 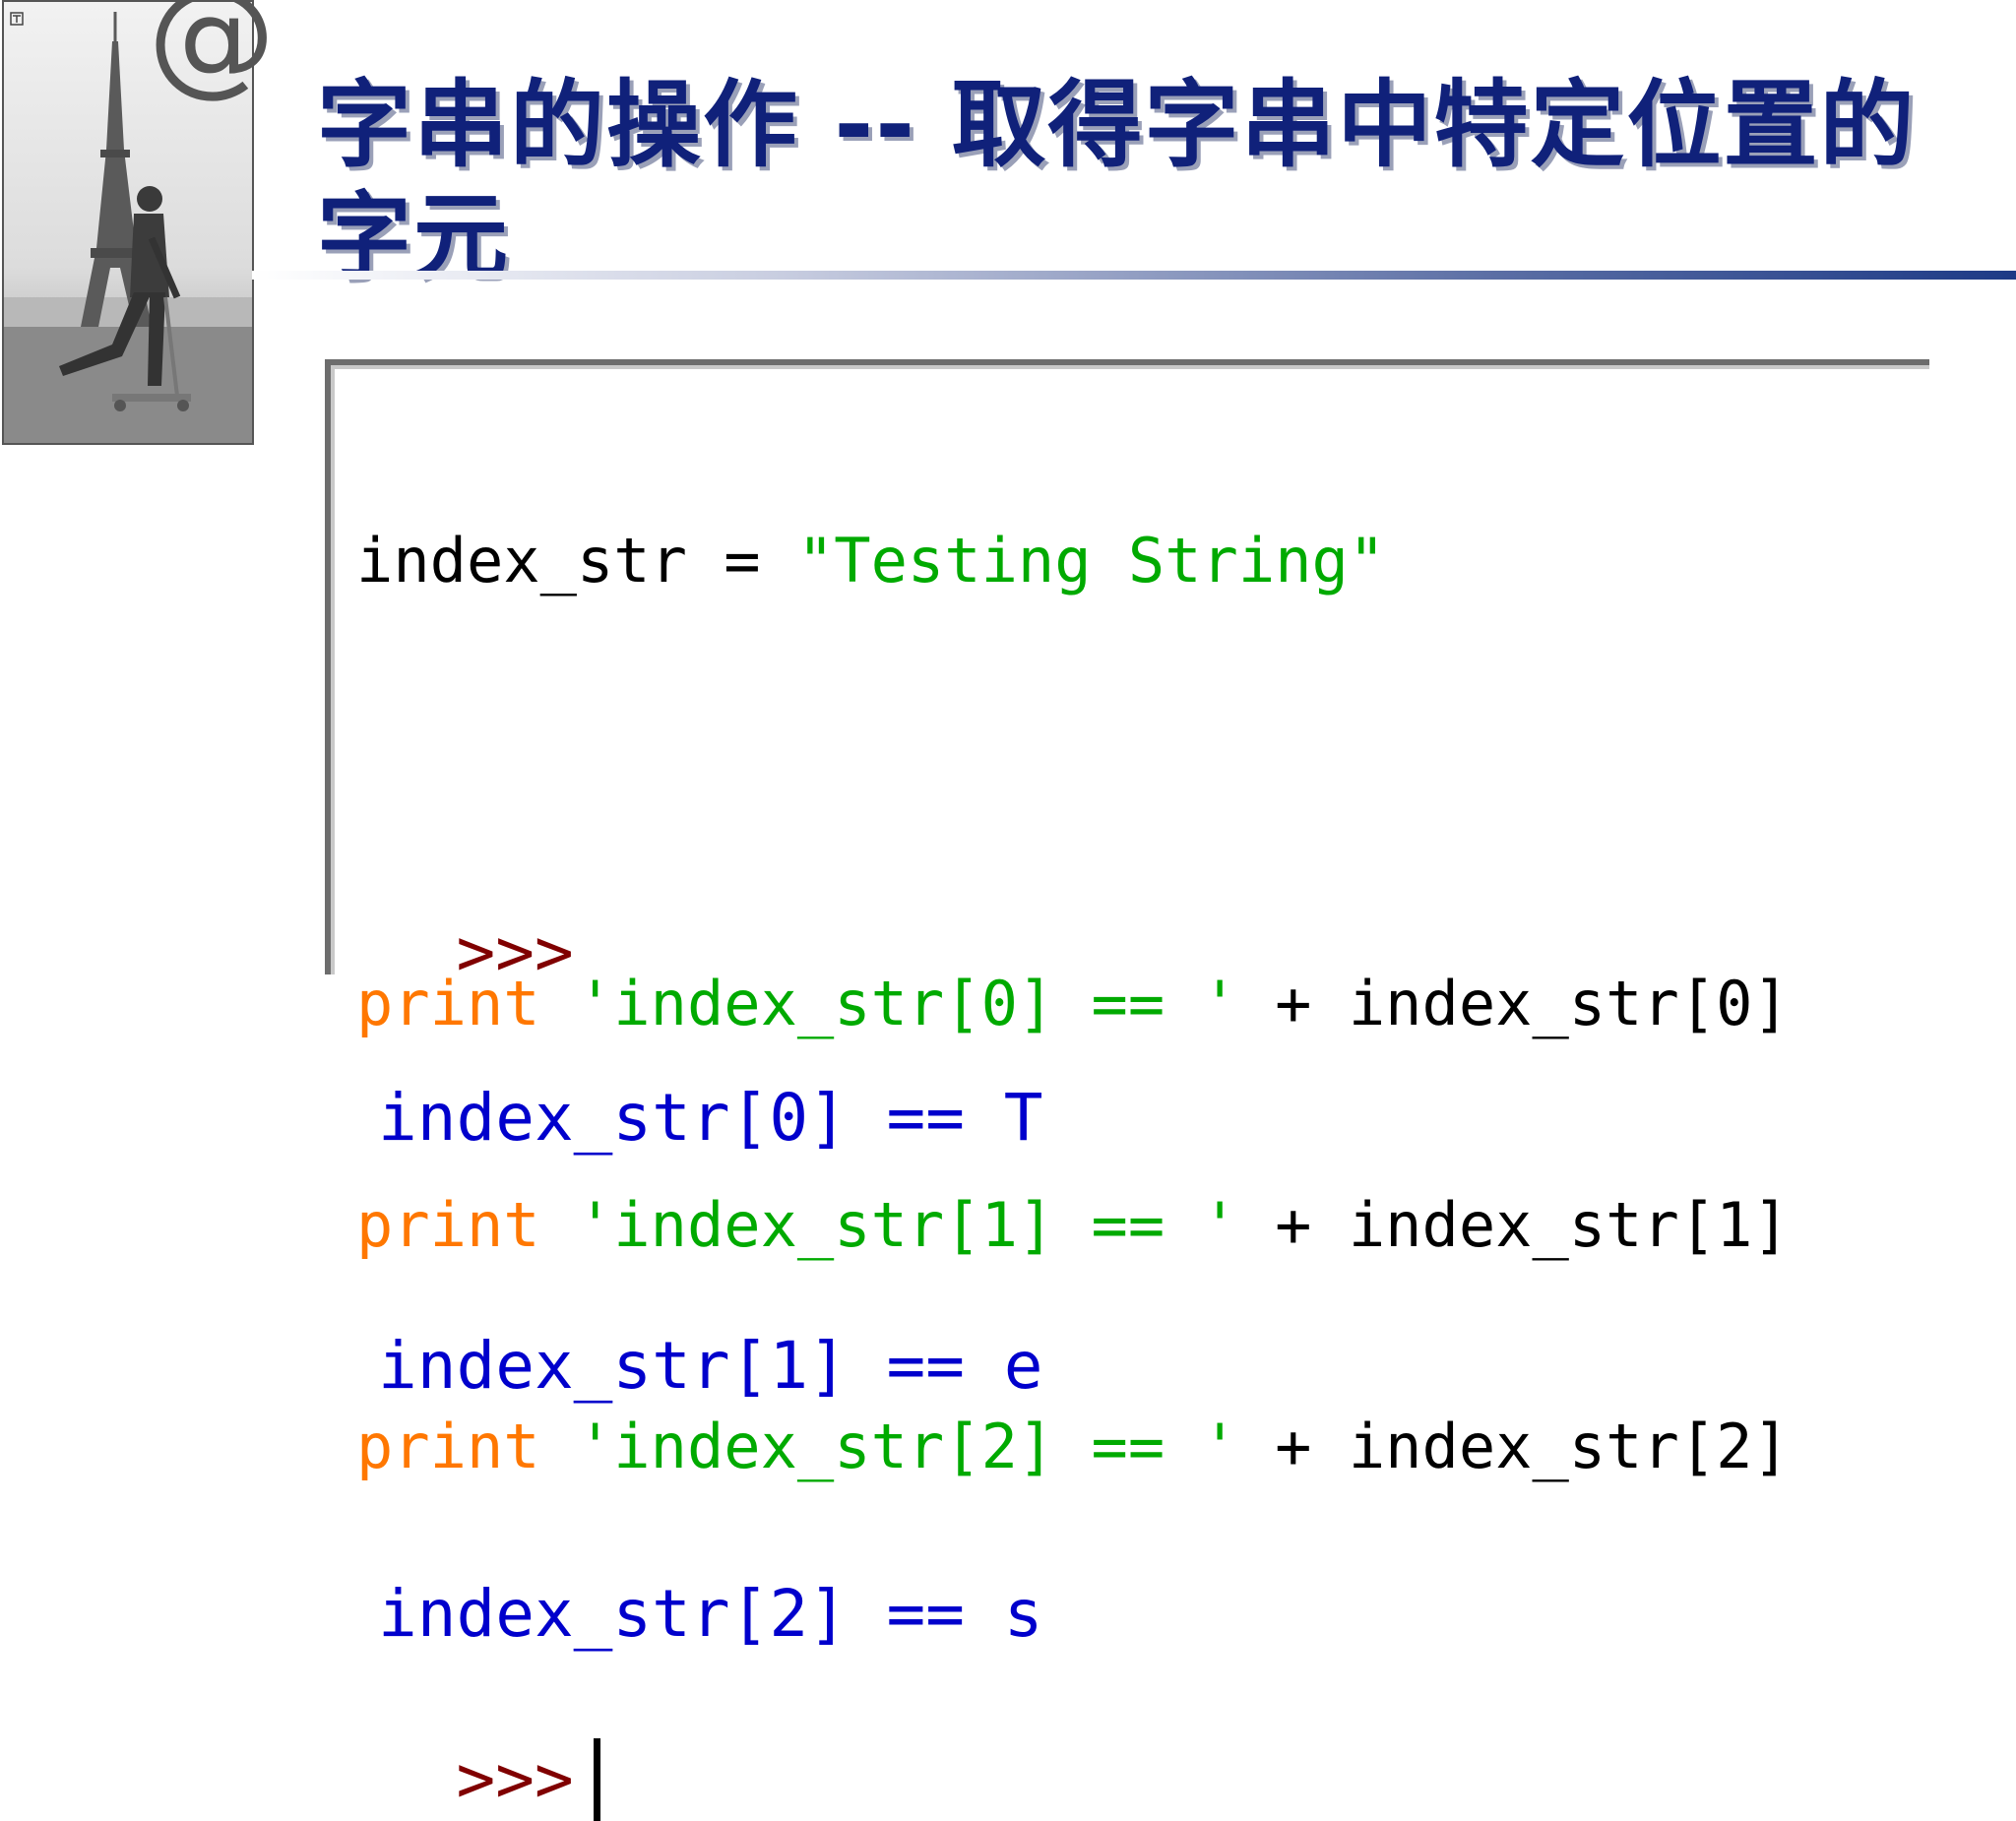 What do you see at coordinates (1091, 561) in the screenshot?
I see `code-string-literal: "Testing String"` at bounding box center [1091, 561].